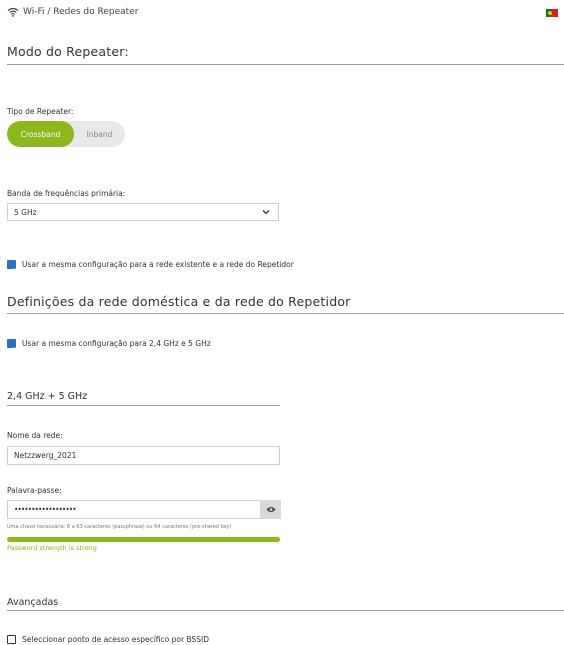 This screenshot has width=564, height=645. What do you see at coordinates (34, 490) in the screenshot?
I see `password-label: Palavra-passe:` at bounding box center [34, 490].